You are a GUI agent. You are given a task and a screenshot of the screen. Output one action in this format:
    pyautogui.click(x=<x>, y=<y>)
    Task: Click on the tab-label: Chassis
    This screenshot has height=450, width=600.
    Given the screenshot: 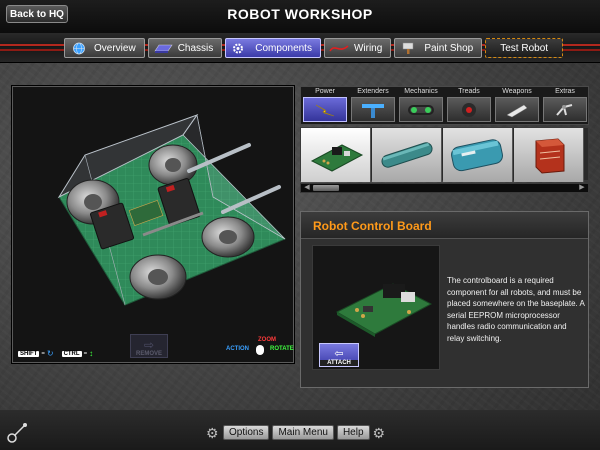 What is the action you would take?
    pyautogui.click(x=195, y=48)
    